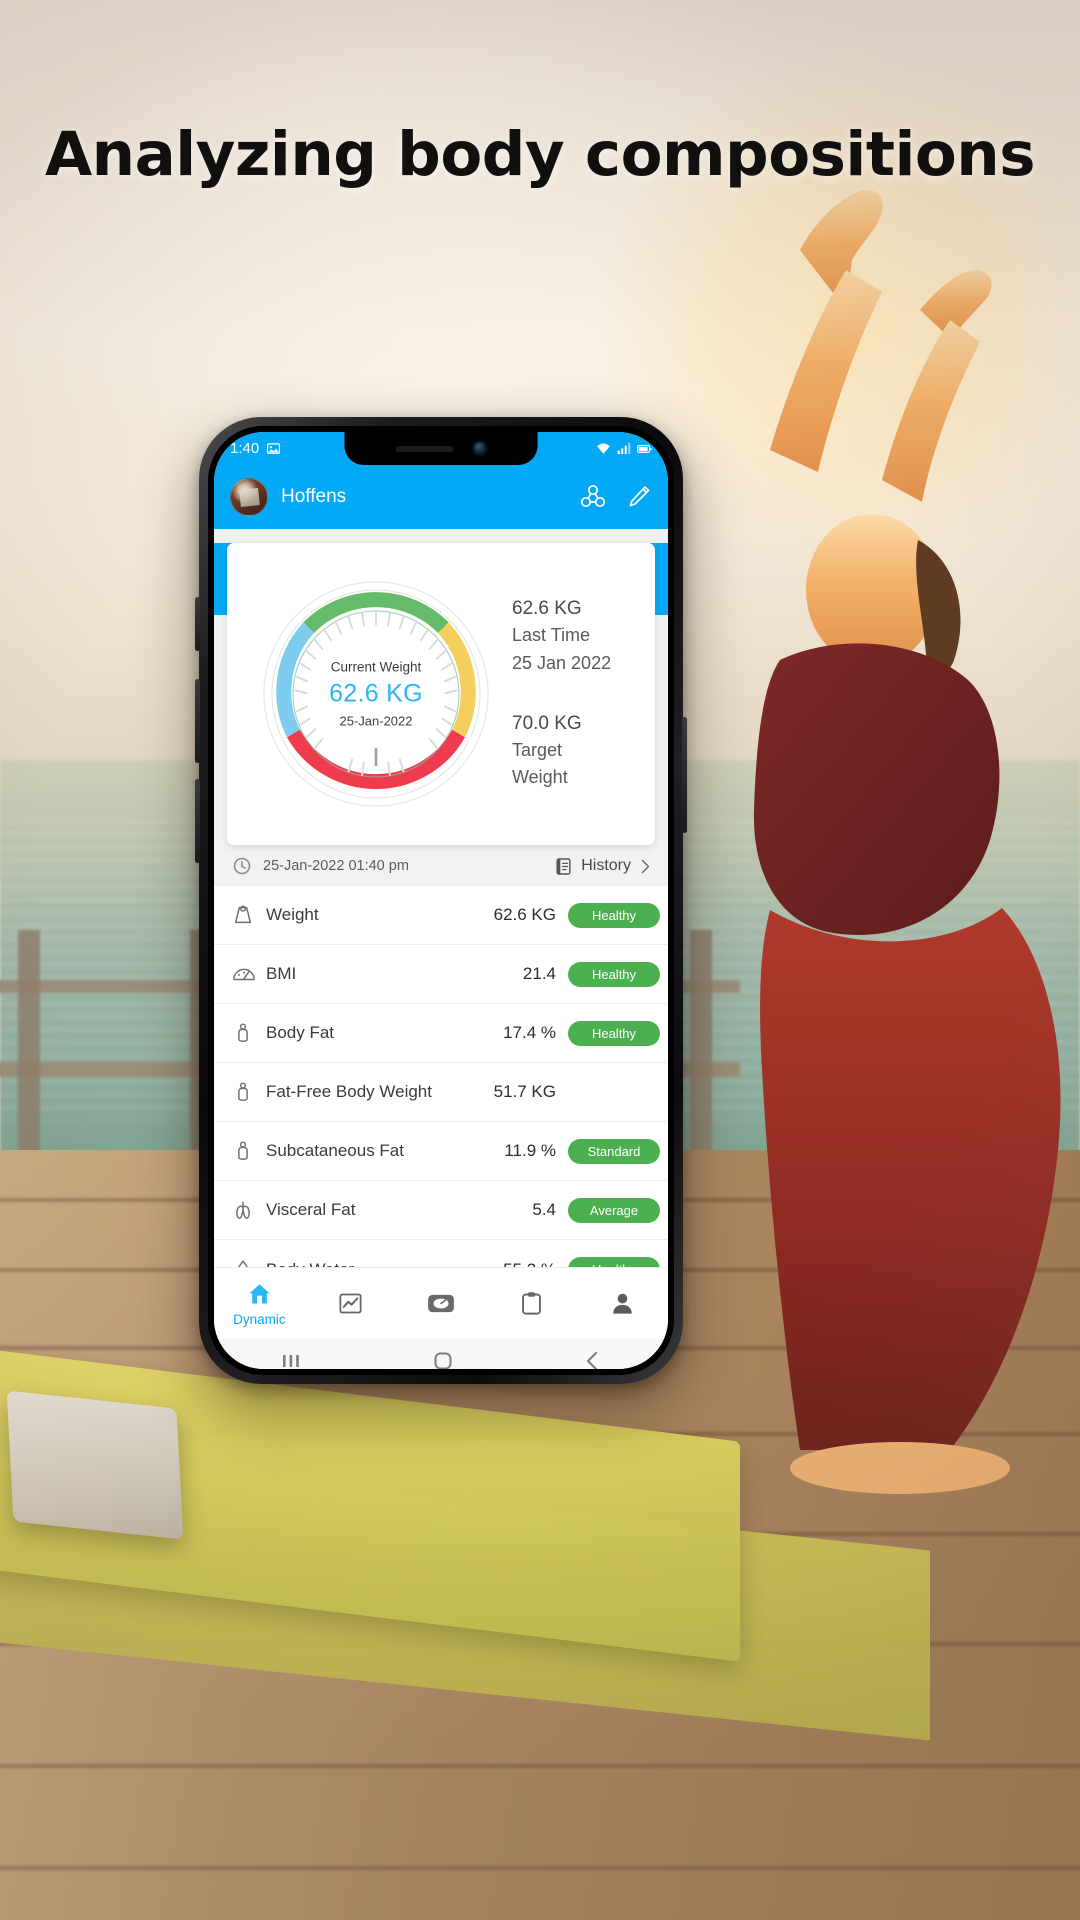  I want to click on target-weight-label-2: Weight, so click(540, 777).